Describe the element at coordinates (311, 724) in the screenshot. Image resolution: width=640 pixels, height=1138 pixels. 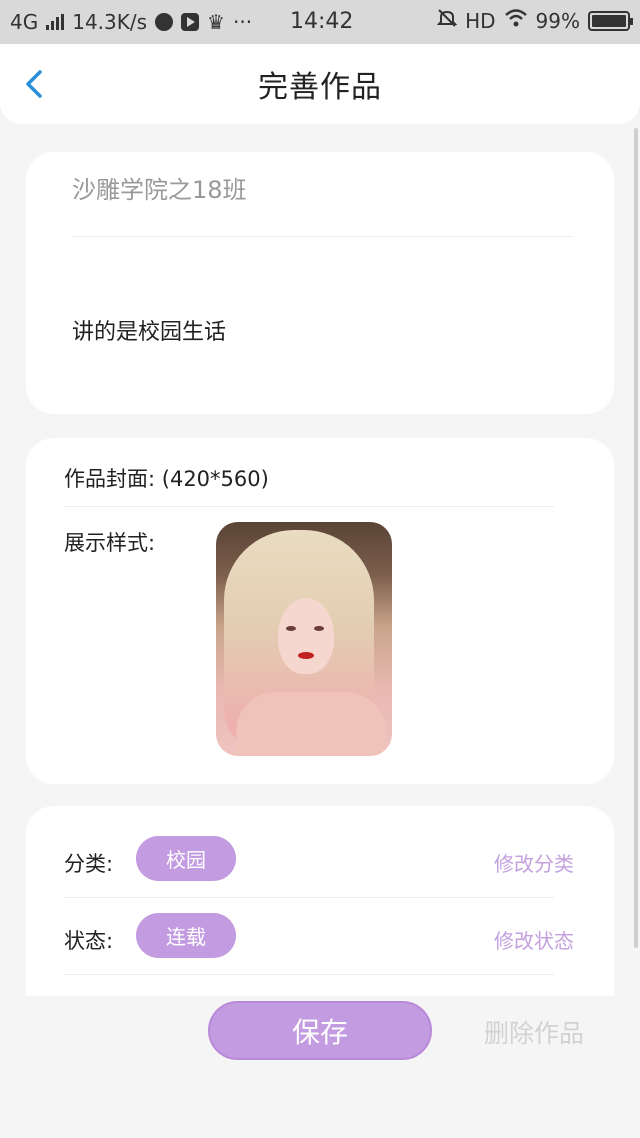
I see `cover-sweater` at that location.